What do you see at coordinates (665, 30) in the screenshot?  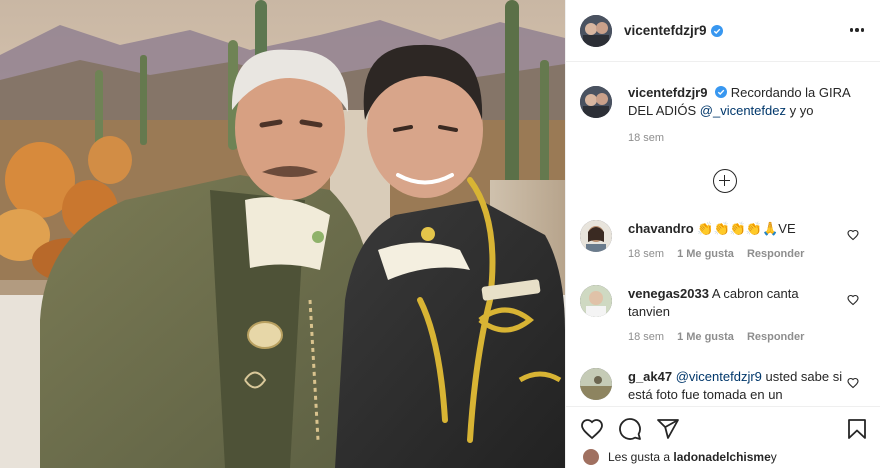 I see `author-username: vicentefdzjr9` at bounding box center [665, 30].